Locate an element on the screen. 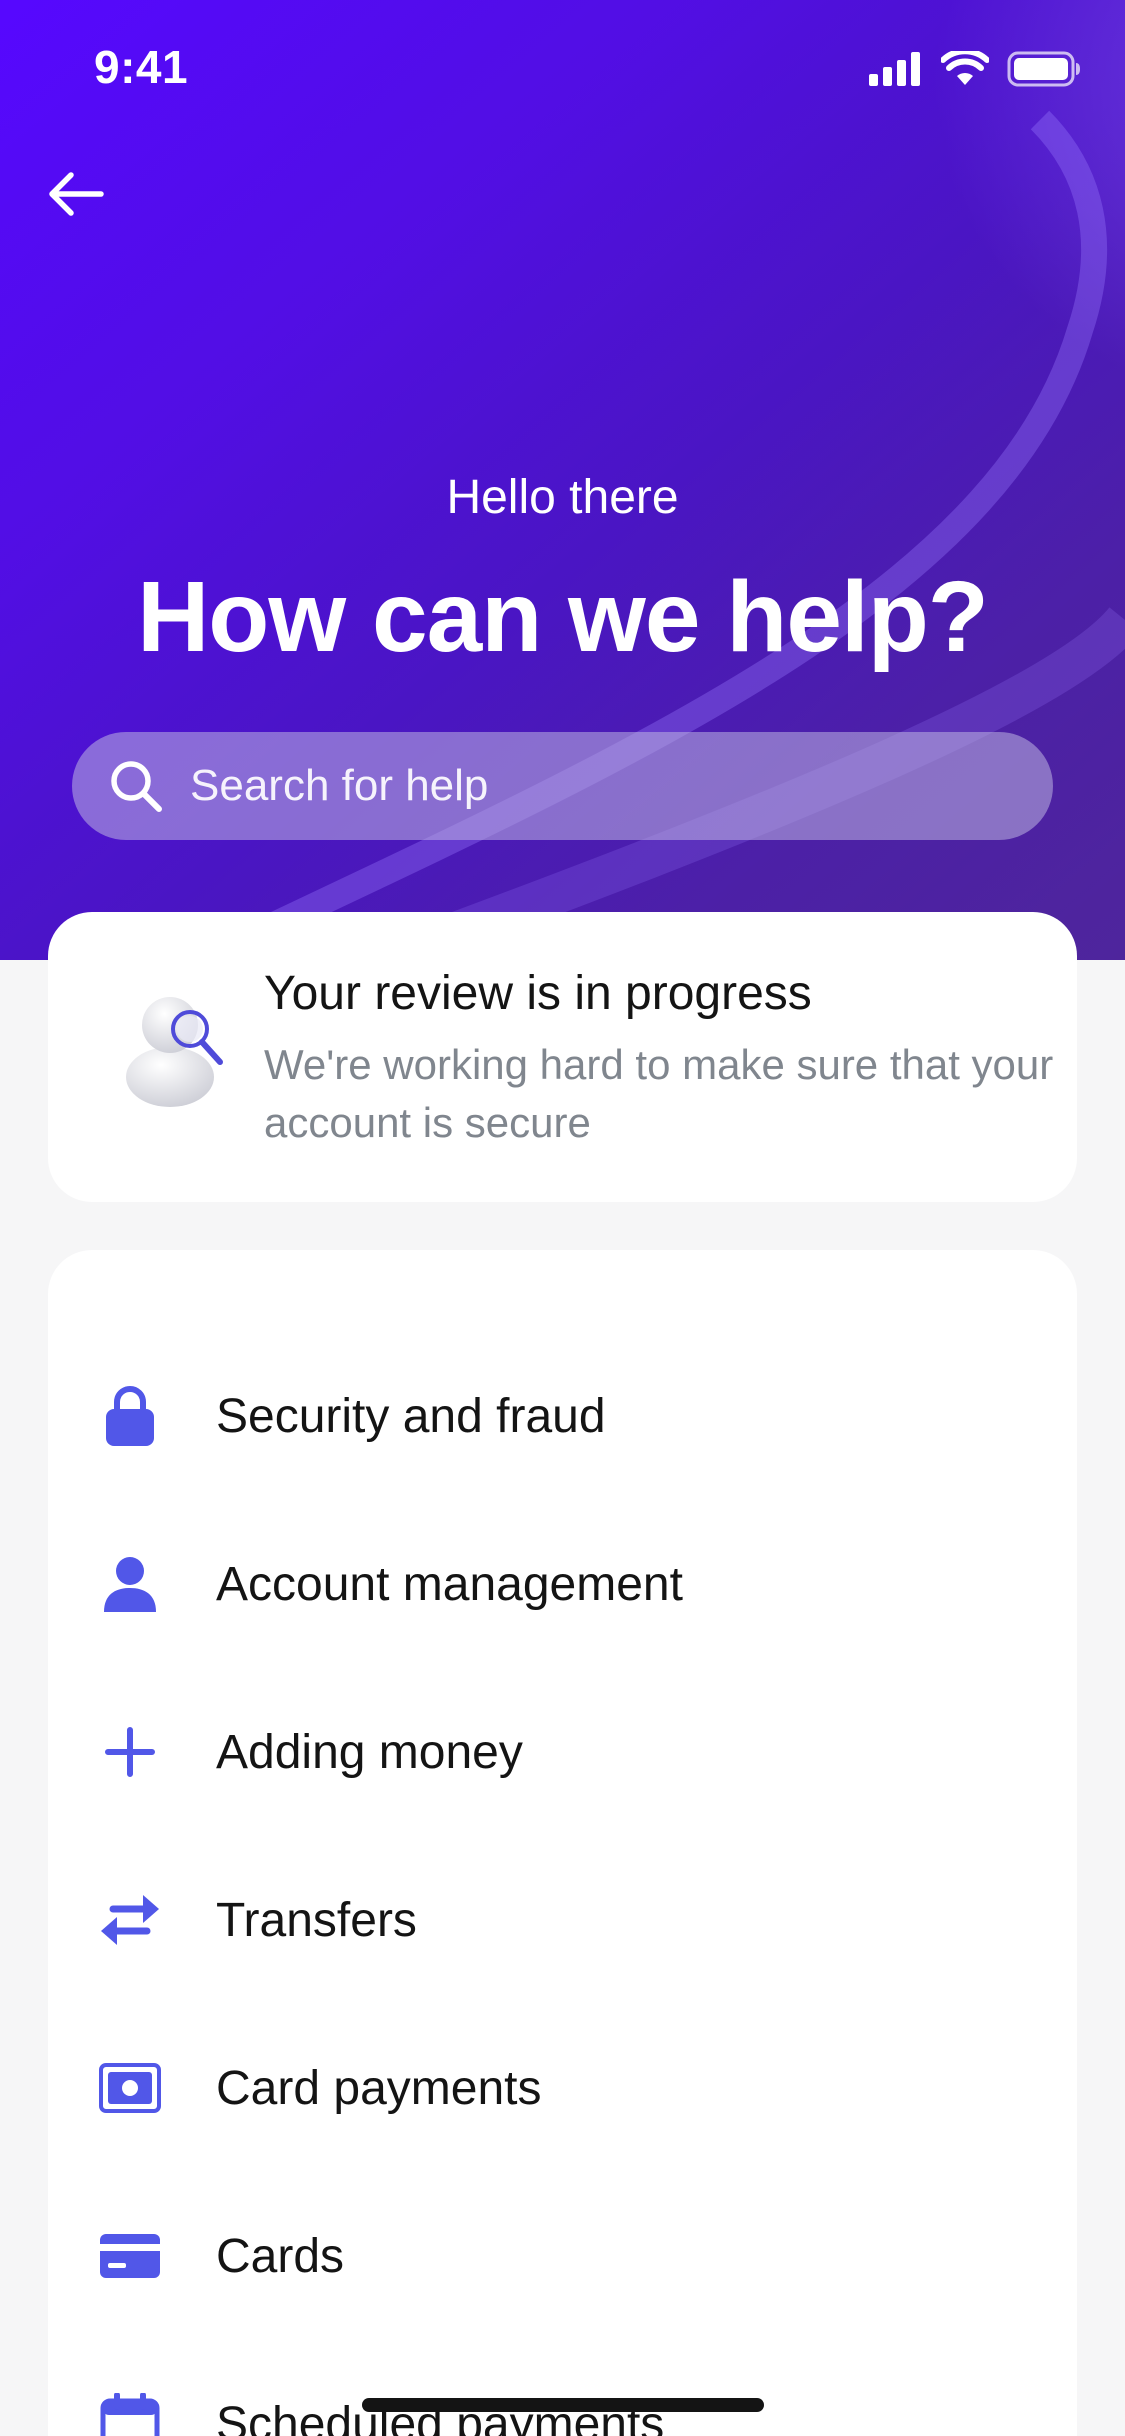 This screenshot has height=2436, width=1125. battery-icon is located at coordinates (1043, 69).